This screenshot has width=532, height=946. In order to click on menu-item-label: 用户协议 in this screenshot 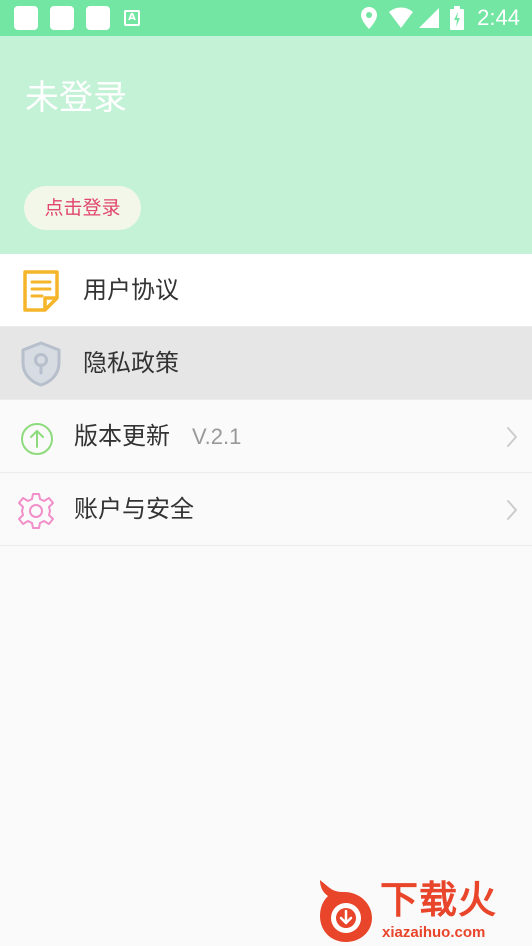, I will do `click(131, 290)`.